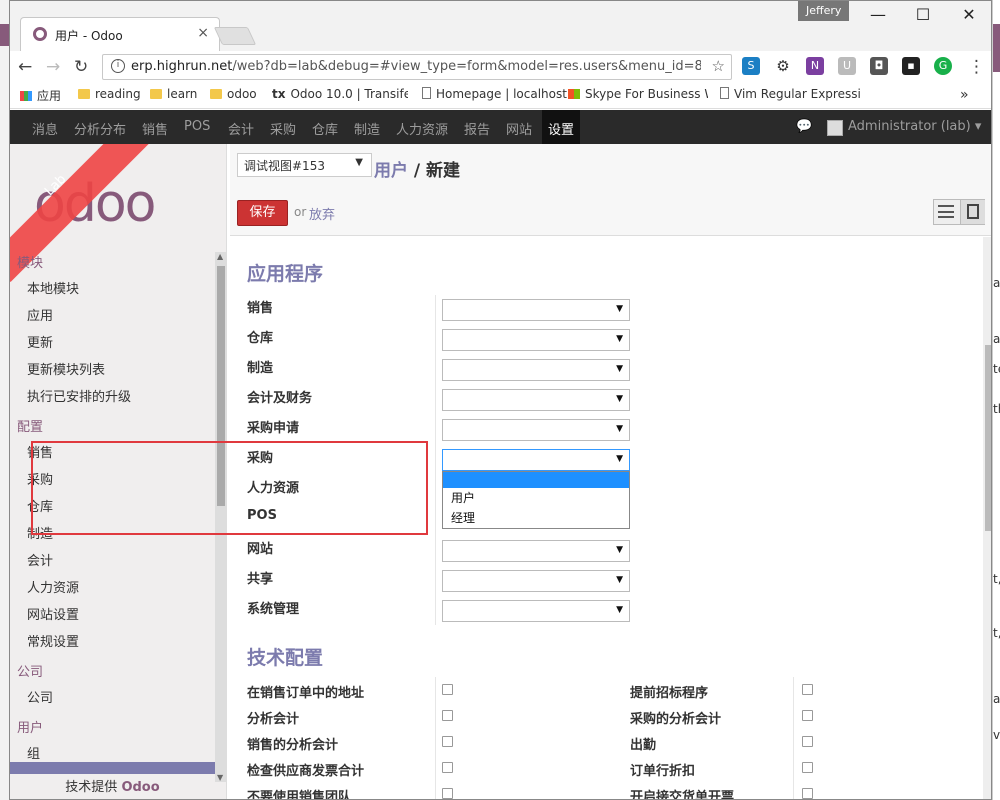  Describe the element at coordinates (804, 126) in the screenshot. I see `chat-icon: 💬` at that location.